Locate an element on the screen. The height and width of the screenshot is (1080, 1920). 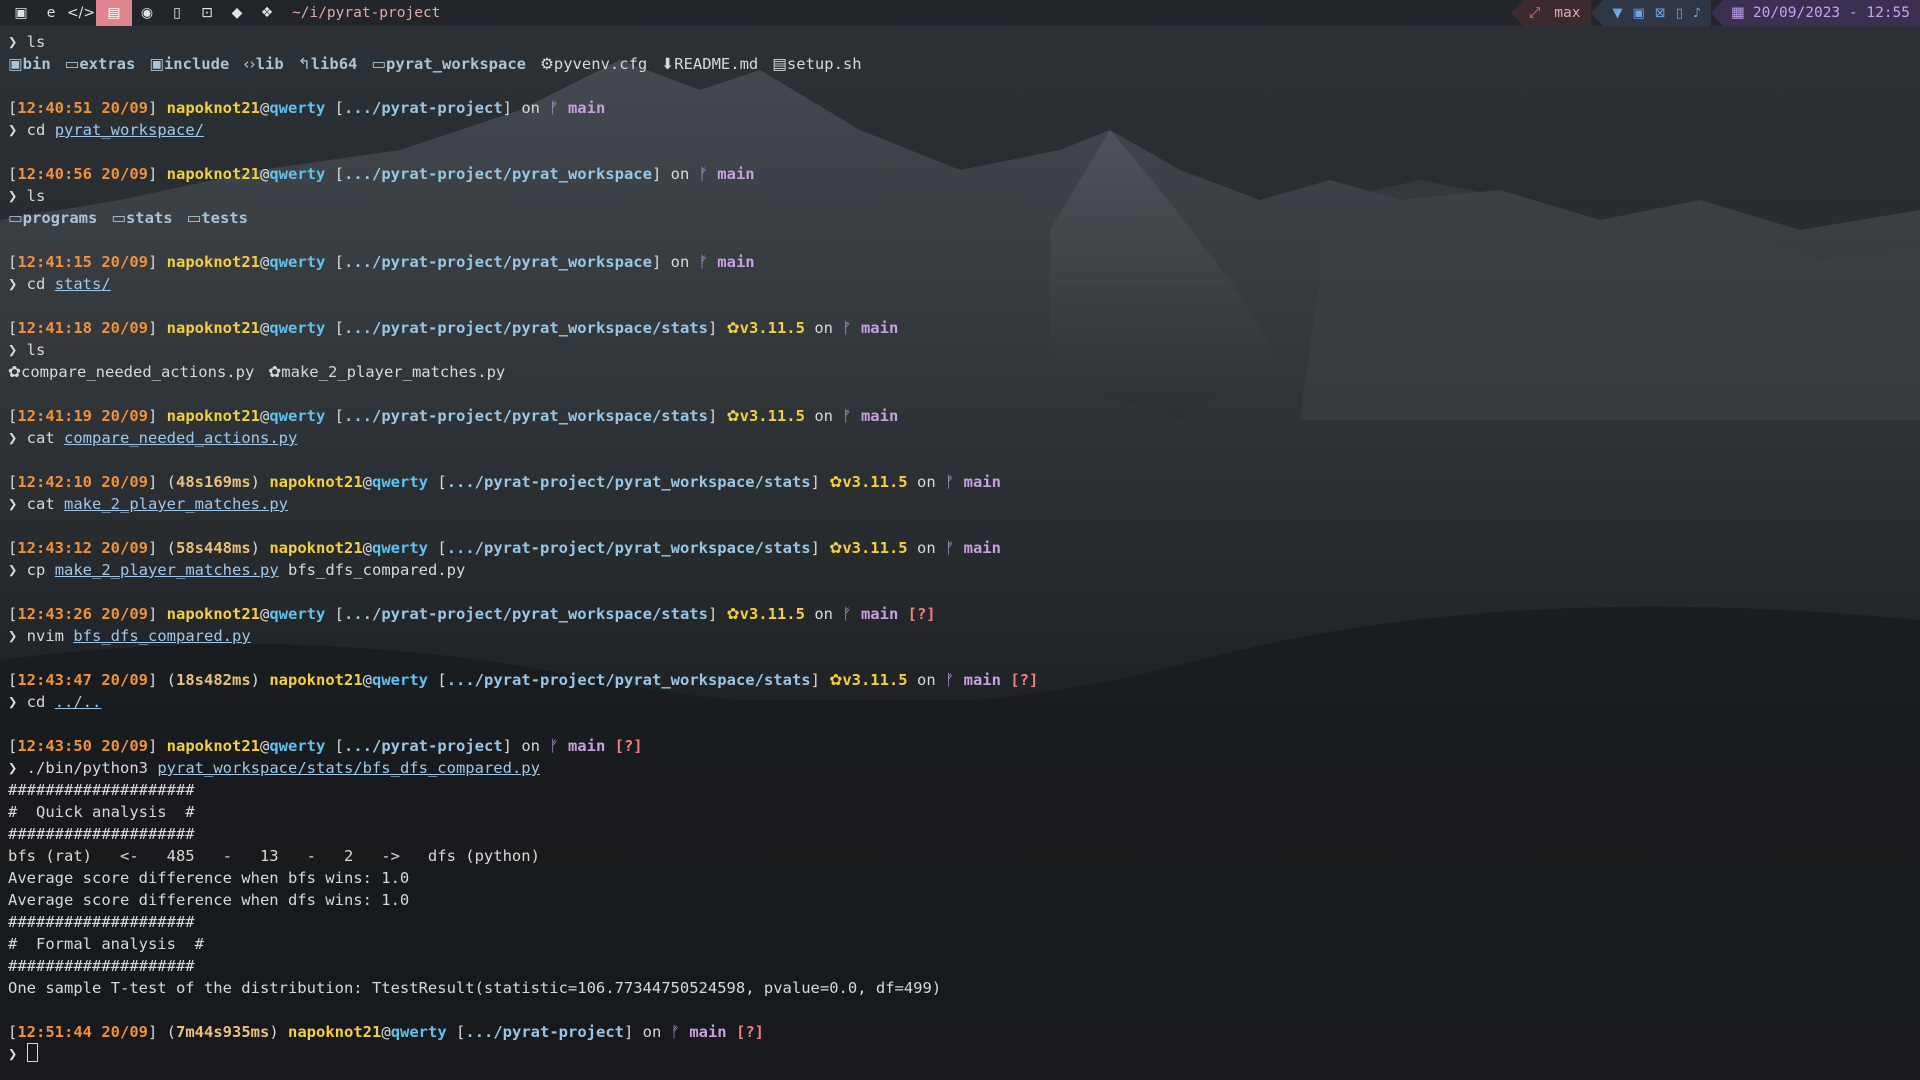
calendar-icon: ▦ is located at coordinates (1738, 13).